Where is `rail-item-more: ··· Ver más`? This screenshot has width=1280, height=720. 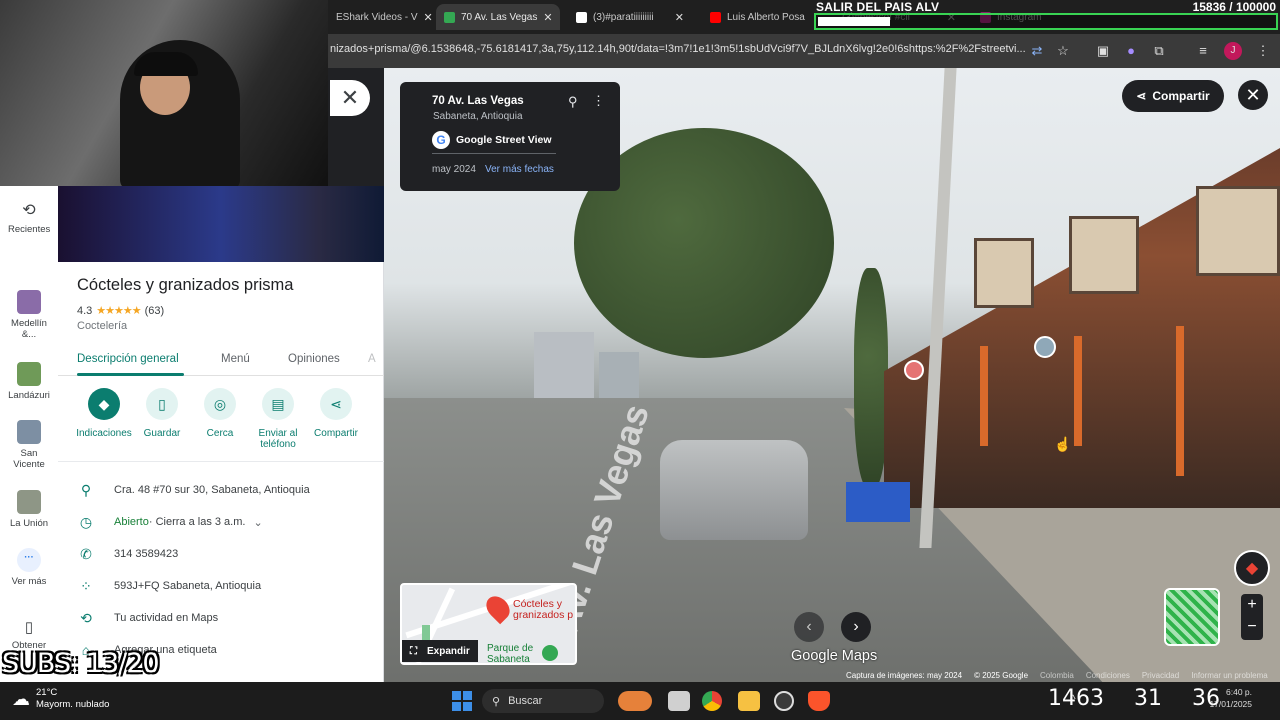 rail-item-more: ··· Ver más is located at coordinates (29, 567).